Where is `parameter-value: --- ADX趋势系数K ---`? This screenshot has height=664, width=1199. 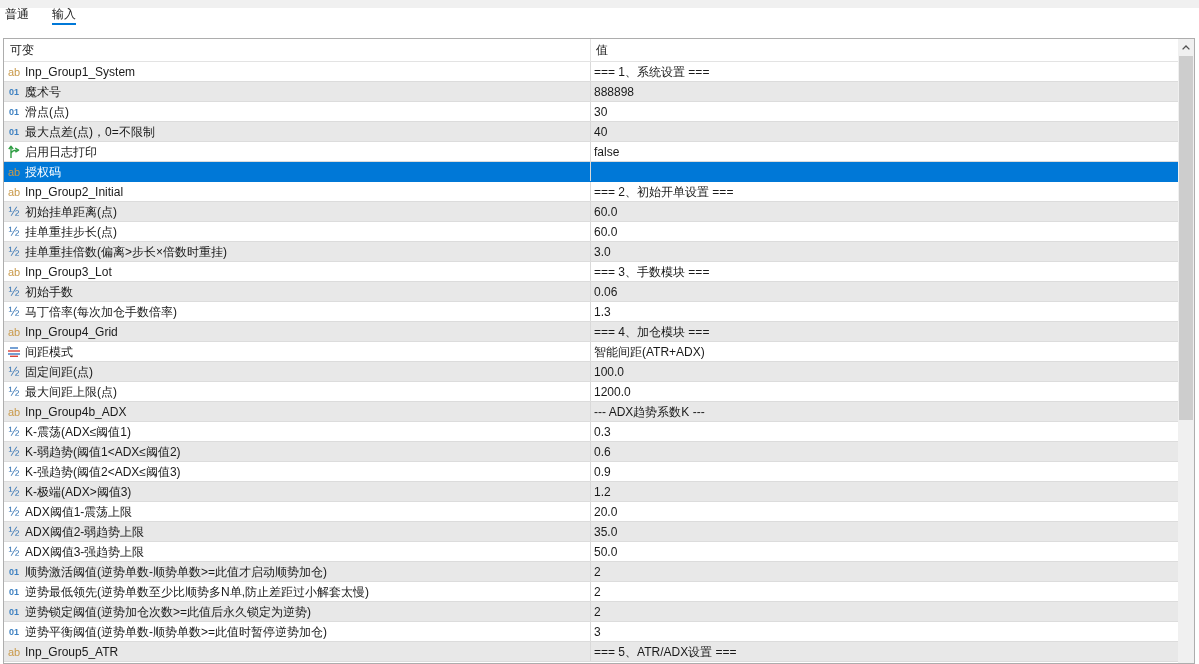 parameter-value: --- ADX趋势系数K --- is located at coordinates (649, 411).